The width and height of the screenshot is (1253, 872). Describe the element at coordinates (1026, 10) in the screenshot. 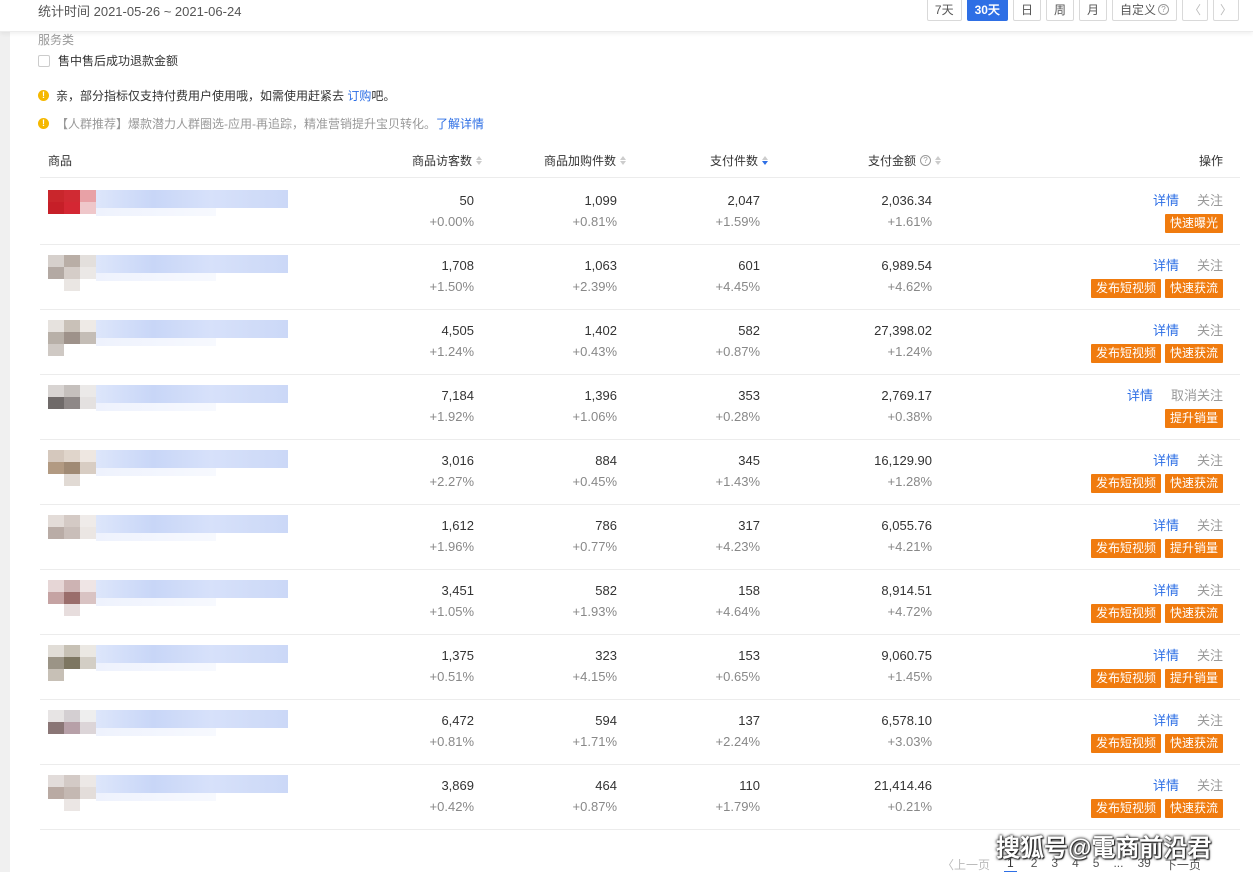

I see `range-day-button: 日` at that location.